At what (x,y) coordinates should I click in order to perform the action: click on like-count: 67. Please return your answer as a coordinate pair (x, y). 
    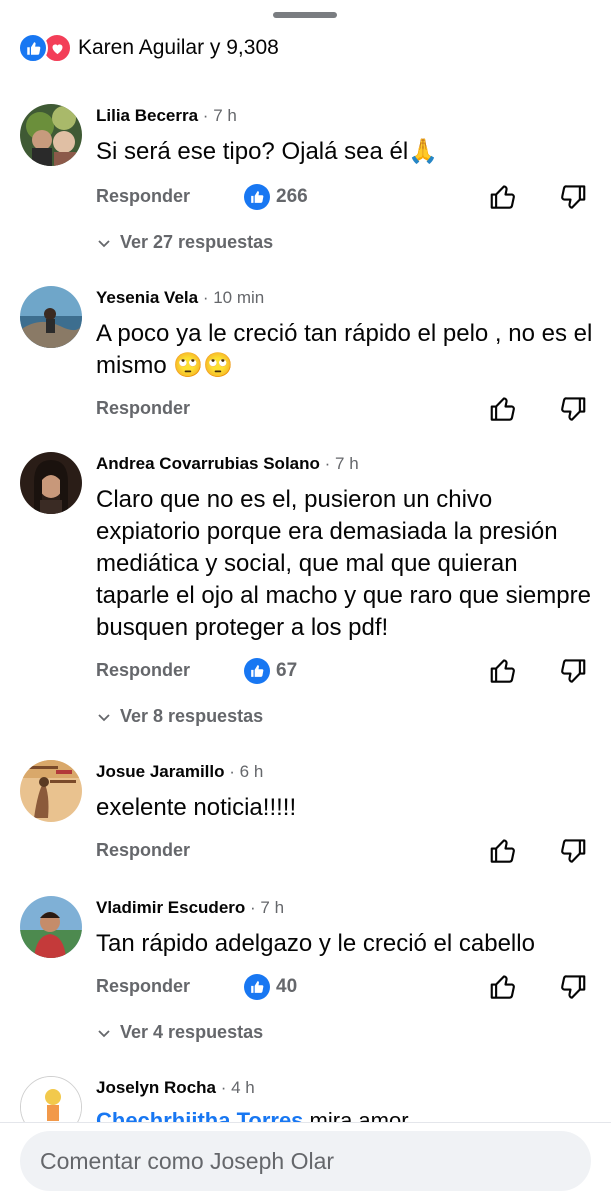
    Looking at the image, I should click on (270, 671).